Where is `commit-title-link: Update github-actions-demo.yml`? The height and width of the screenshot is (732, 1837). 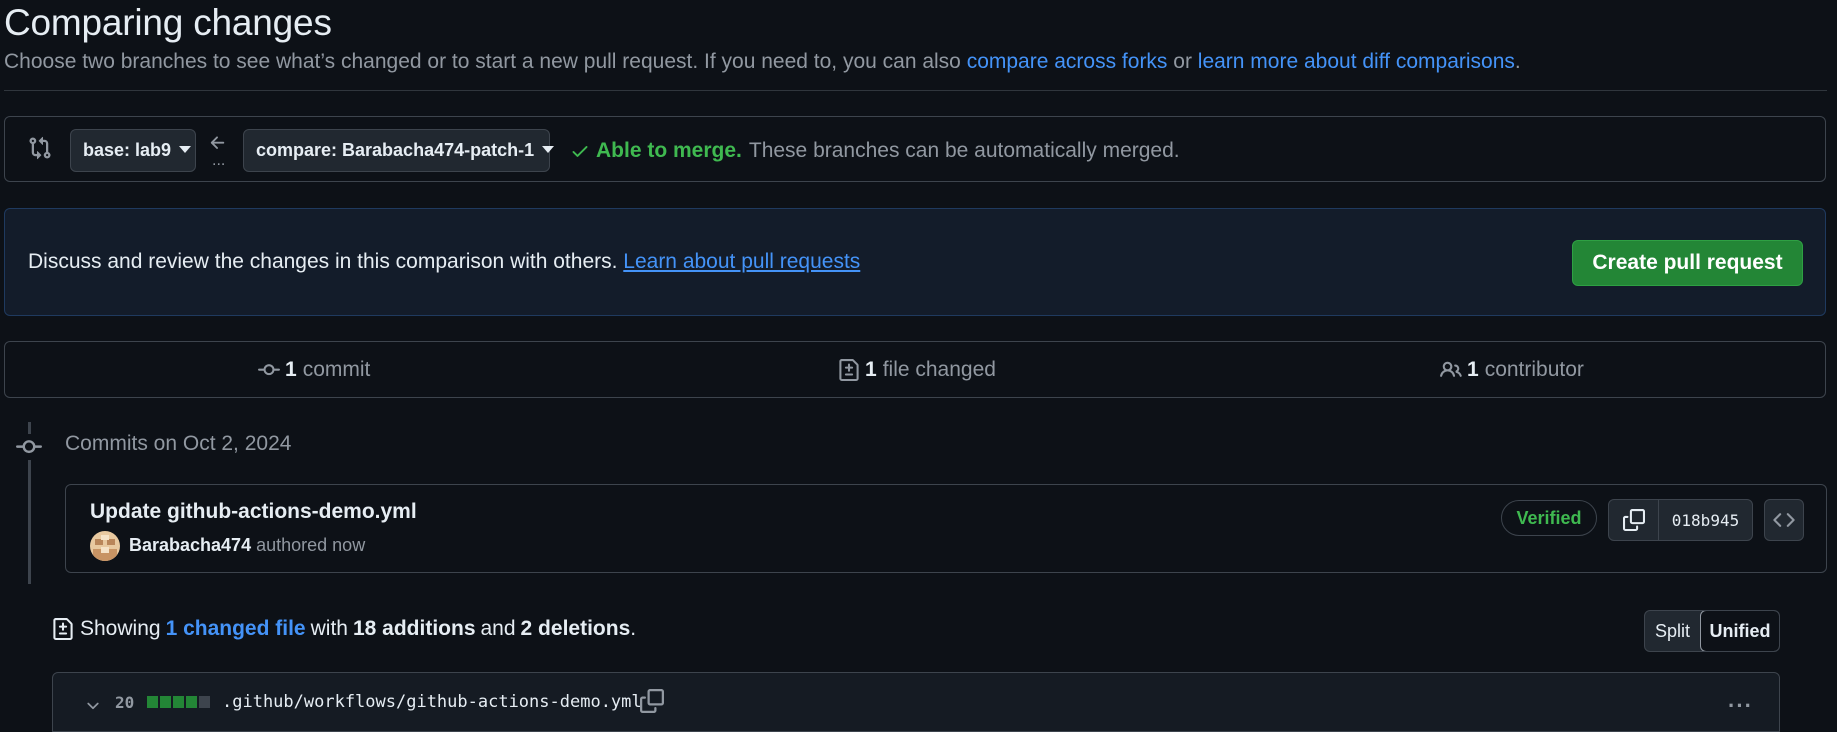 commit-title-link: Update github-actions-demo.yml is located at coordinates (253, 512).